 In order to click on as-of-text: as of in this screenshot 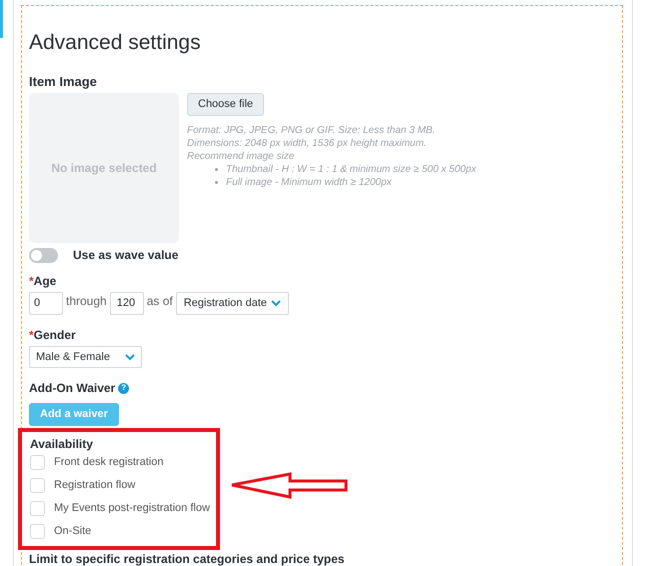, I will do `click(159, 301)`.